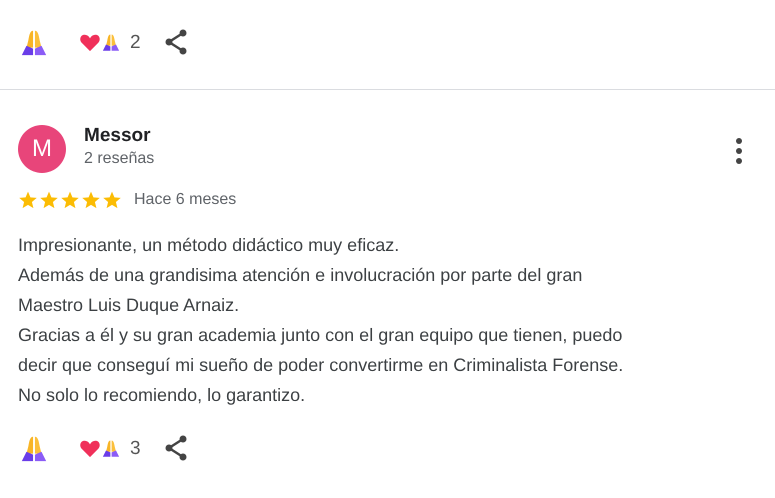 This screenshot has height=498, width=775. Describe the element at coordinates (185, 200) in the screenshot. I see `review-time: Hace 6 meses` at that location.